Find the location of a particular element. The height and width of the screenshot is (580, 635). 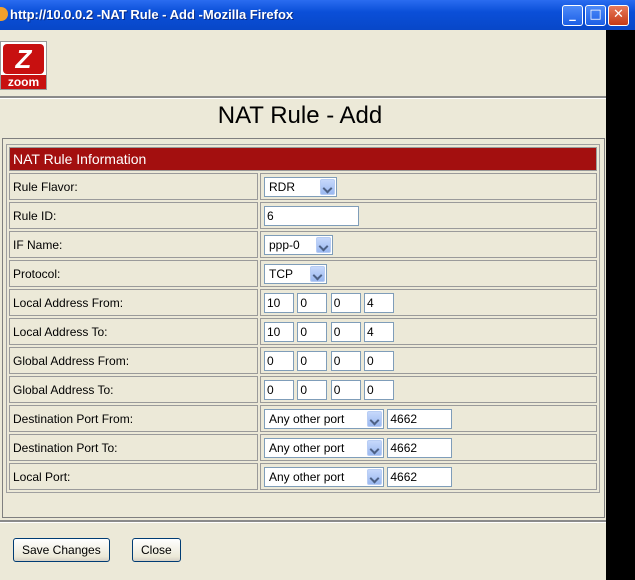

if-name-label: IF Name: is located at coordinates (133, 244).